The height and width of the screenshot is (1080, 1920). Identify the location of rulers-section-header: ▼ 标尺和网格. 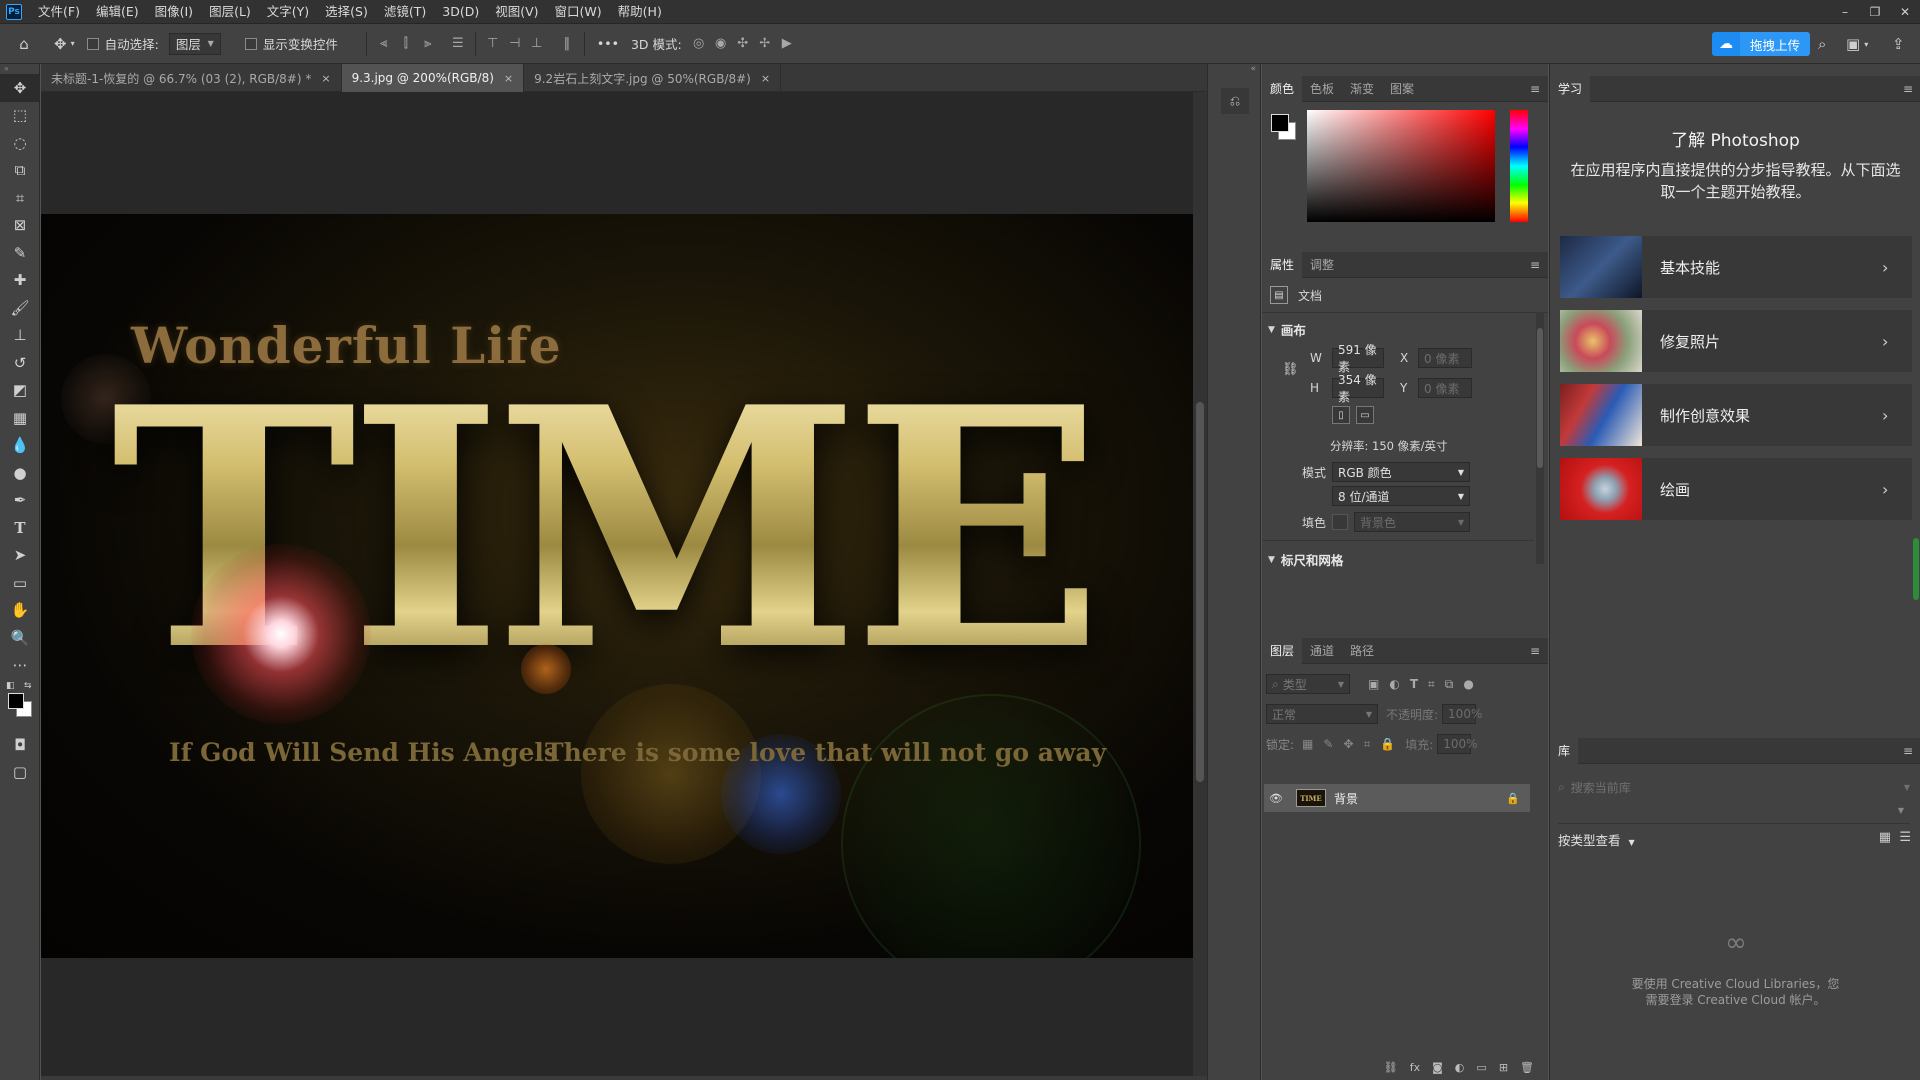
(1305, 559).